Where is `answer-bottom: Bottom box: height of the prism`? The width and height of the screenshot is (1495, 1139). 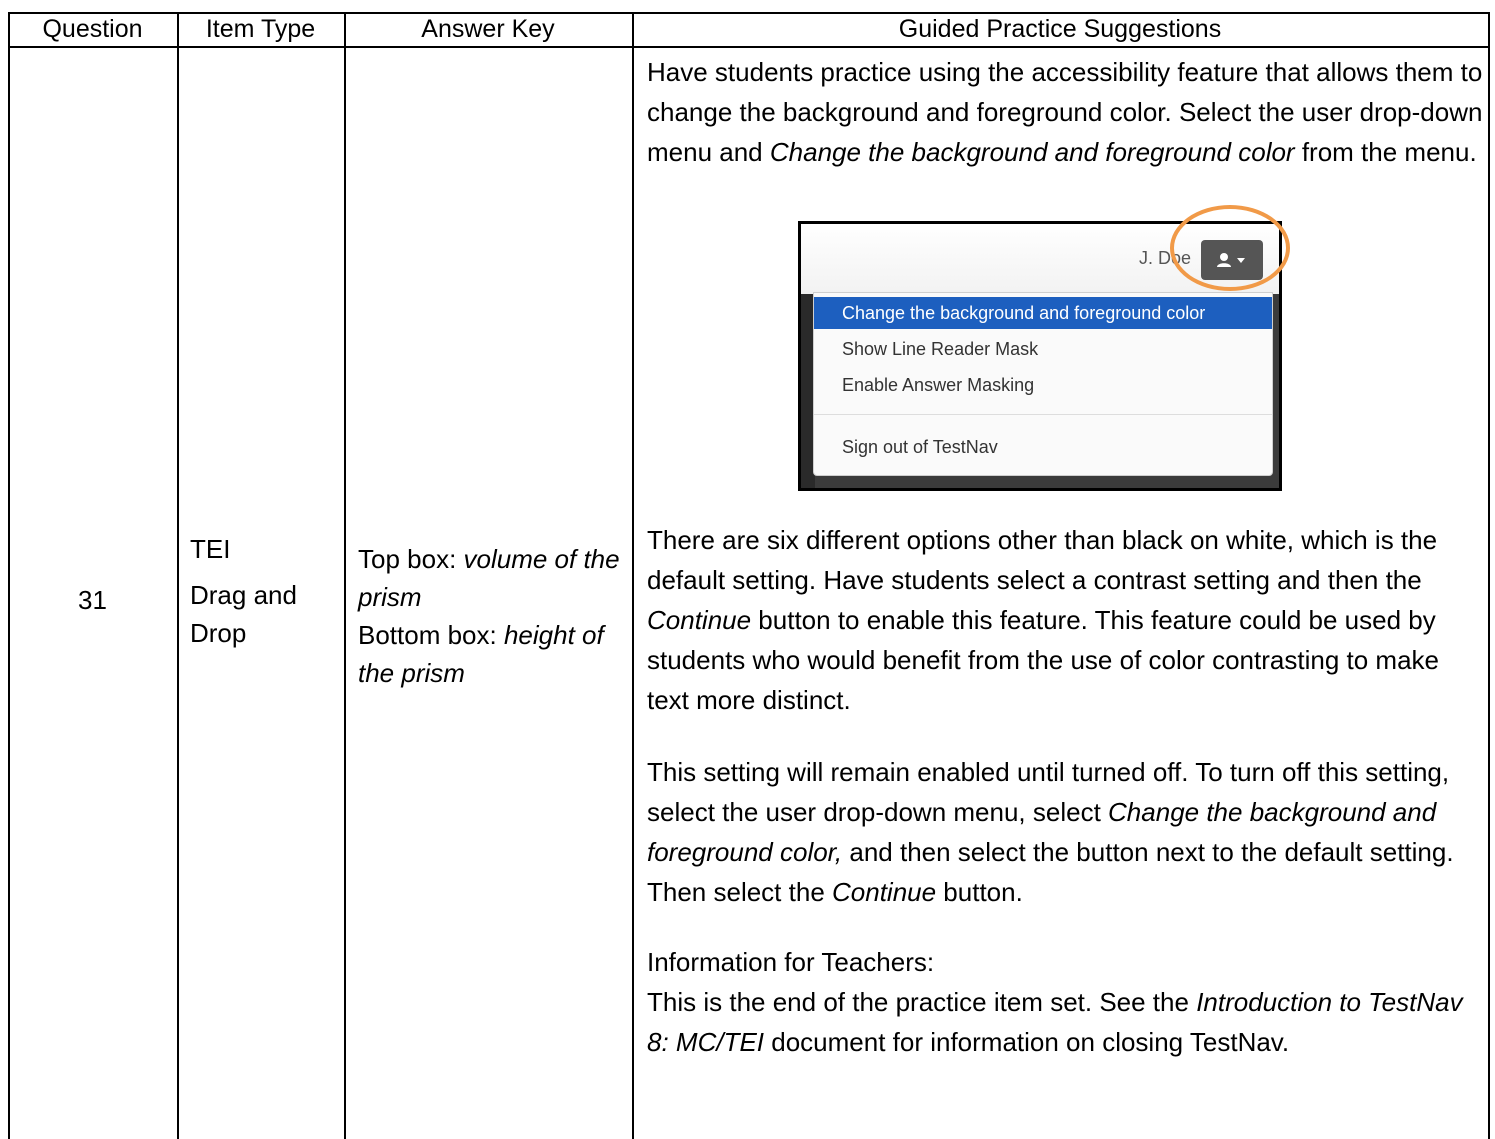
answer-bottom: Bottom box: height of the prism is located at coordinates (495, 654).